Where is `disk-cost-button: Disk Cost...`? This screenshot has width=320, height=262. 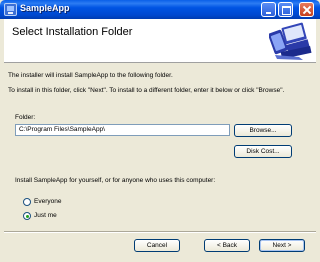
disk-cost-button: Disk Cost... is located at coordinates (263, 151).